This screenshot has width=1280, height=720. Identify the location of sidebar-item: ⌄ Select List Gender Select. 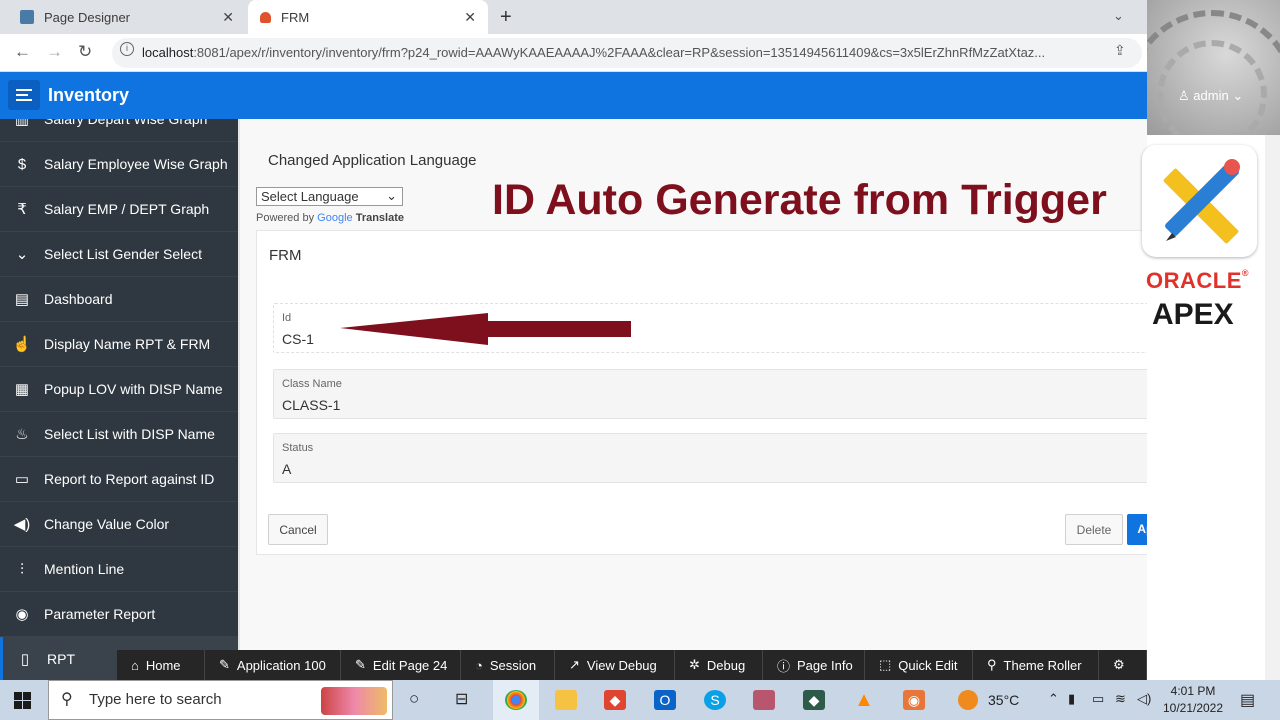
(119, 254).